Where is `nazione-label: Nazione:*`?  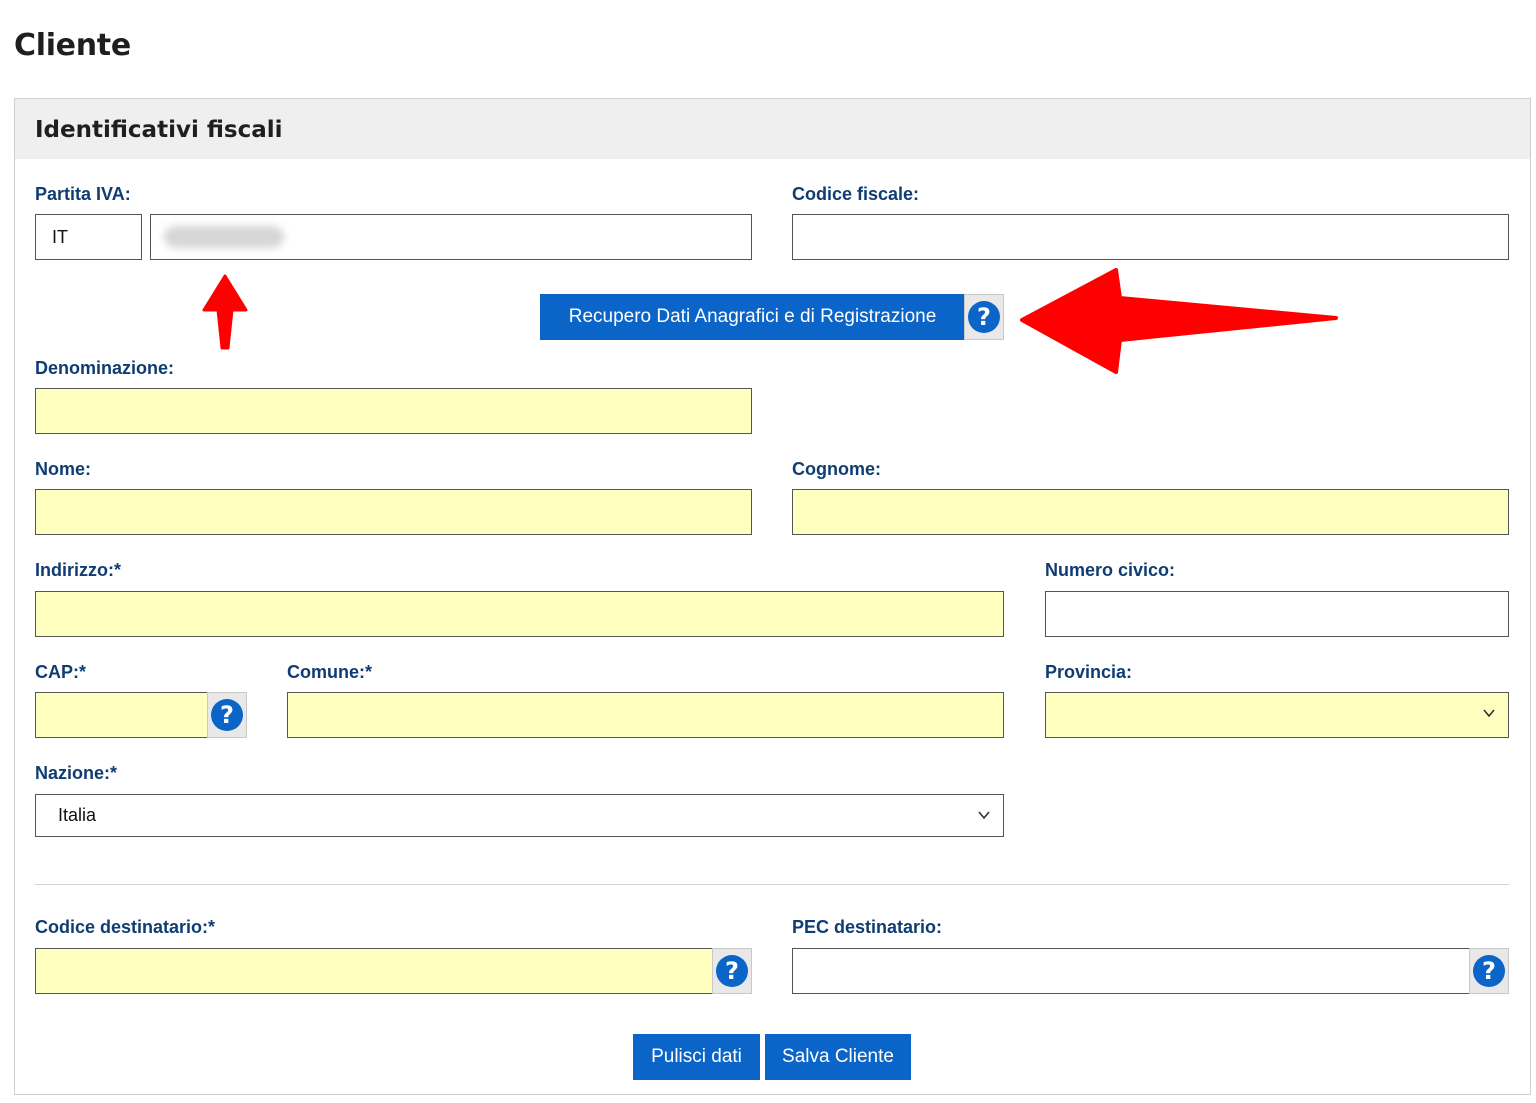 nazione-label: Nazione:* is located at coordinates (76, 773).